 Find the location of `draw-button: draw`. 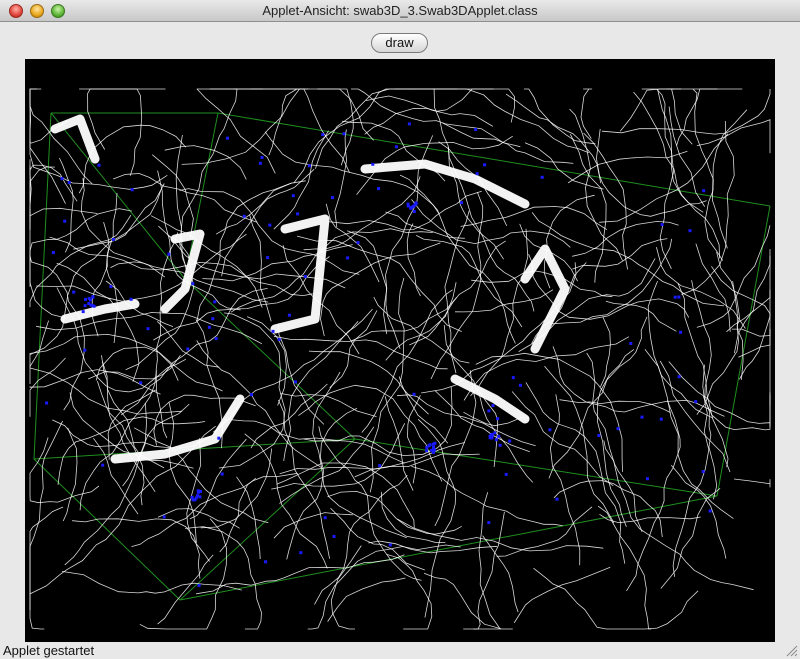

draw-button: draw is located at coordinates (399, 43).